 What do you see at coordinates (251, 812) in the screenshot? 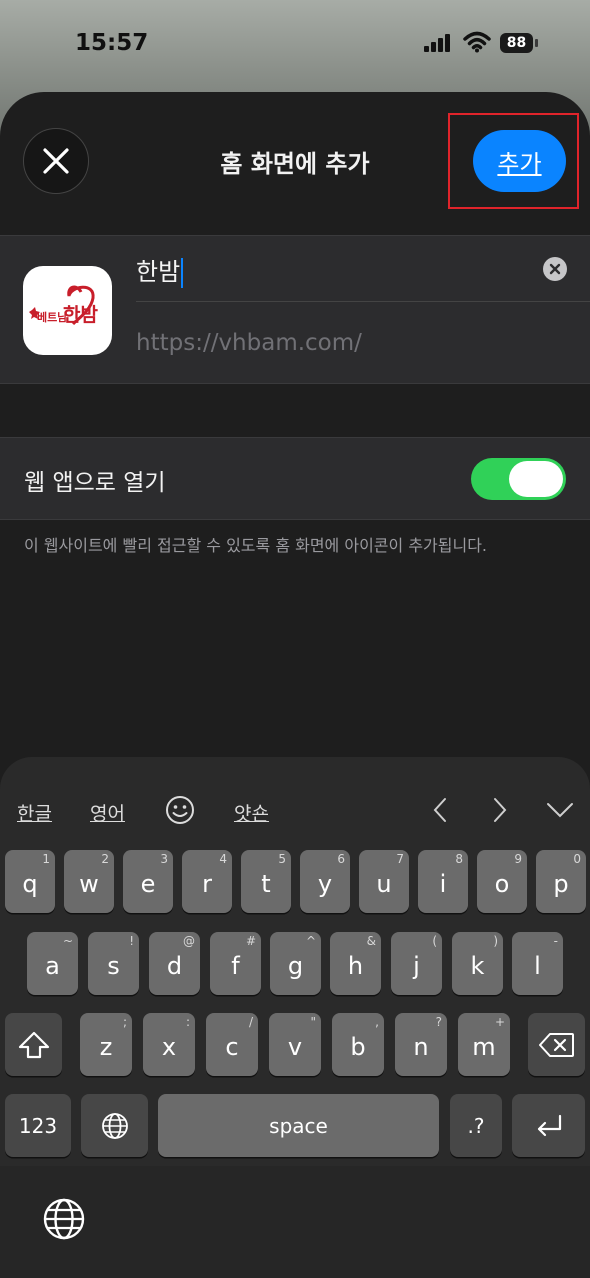
I see `suggestion-word: 얏숀` at bounding box center [251, 812].